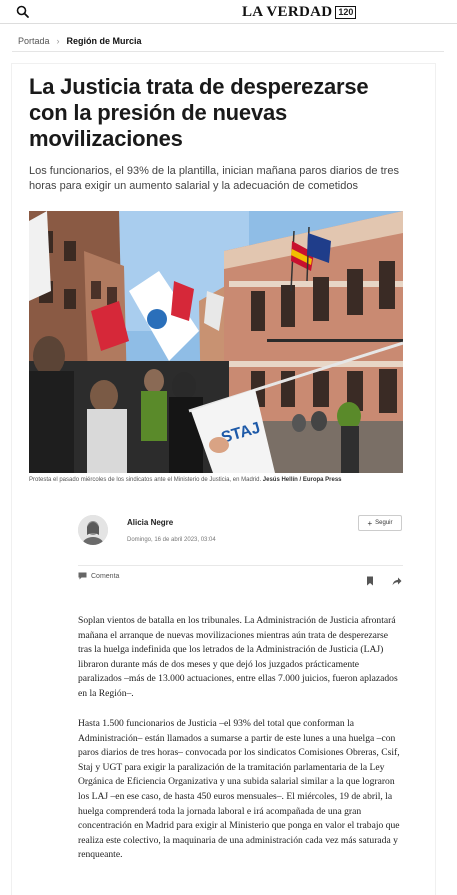  I want to click on author-avatar, so click(93, 530).